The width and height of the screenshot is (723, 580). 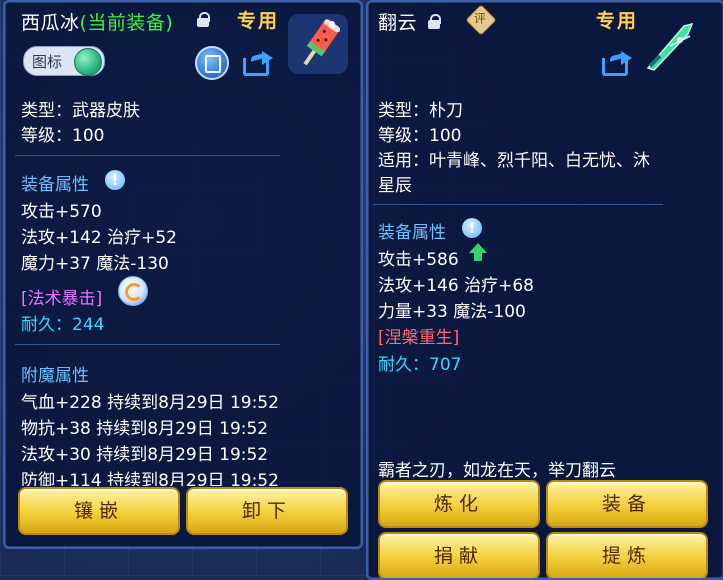 What do you see at coordinates (145, 429) in the screenshot?
I see `enchant-line: 物抗+38 持续到8月29日 19:52` at bounding box center [145, 429].